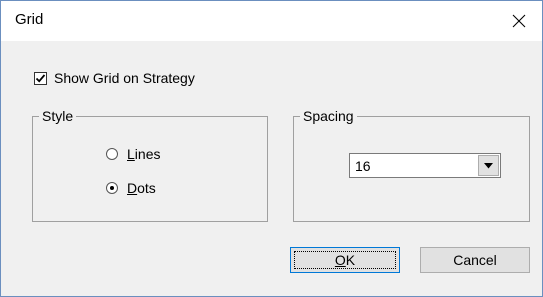 The image size is (543, 297). Describe the element at coordinates (144, 154) in the screenshot. I see `lines-label: Lines` at that location.